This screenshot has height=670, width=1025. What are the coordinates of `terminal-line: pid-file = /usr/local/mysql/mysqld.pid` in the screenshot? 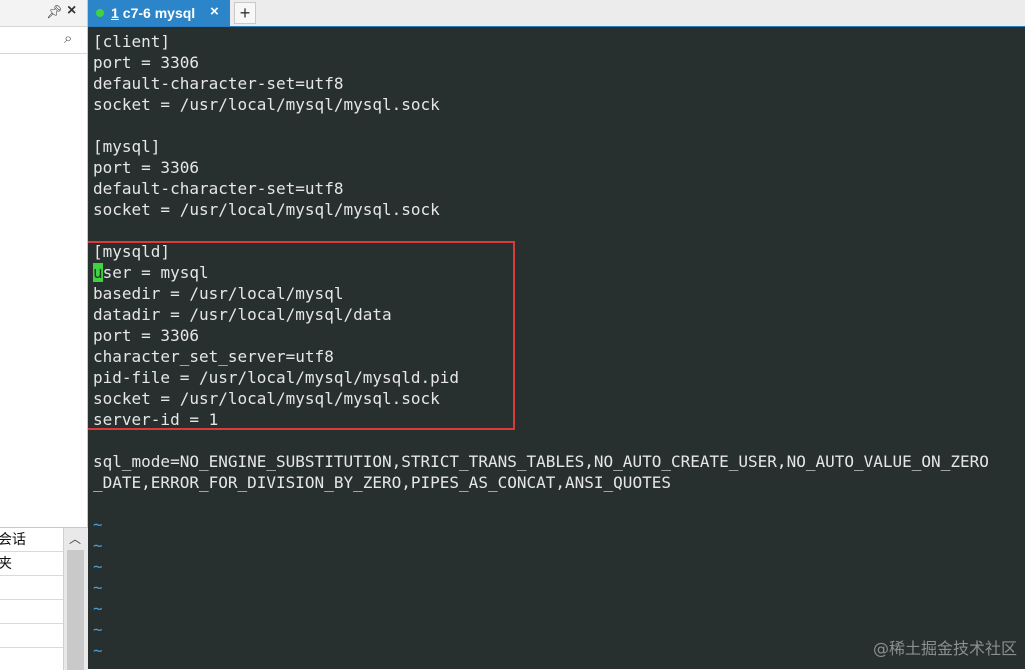 It's located at (276, 377).